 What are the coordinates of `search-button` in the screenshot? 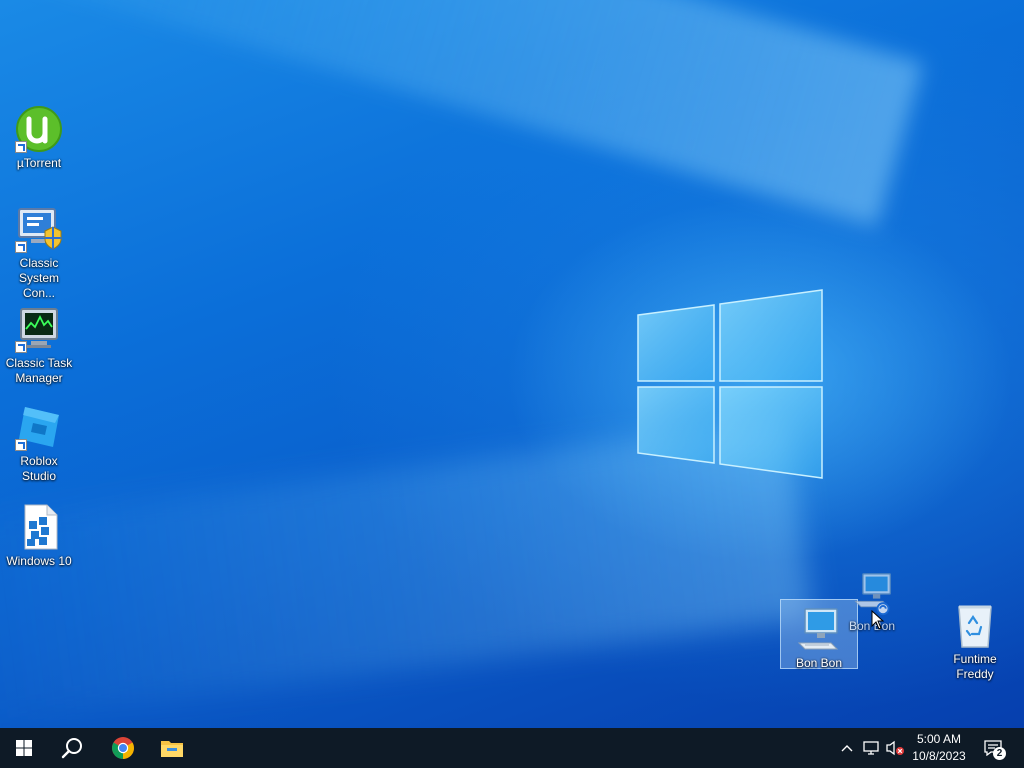 It's located at (72, 748).